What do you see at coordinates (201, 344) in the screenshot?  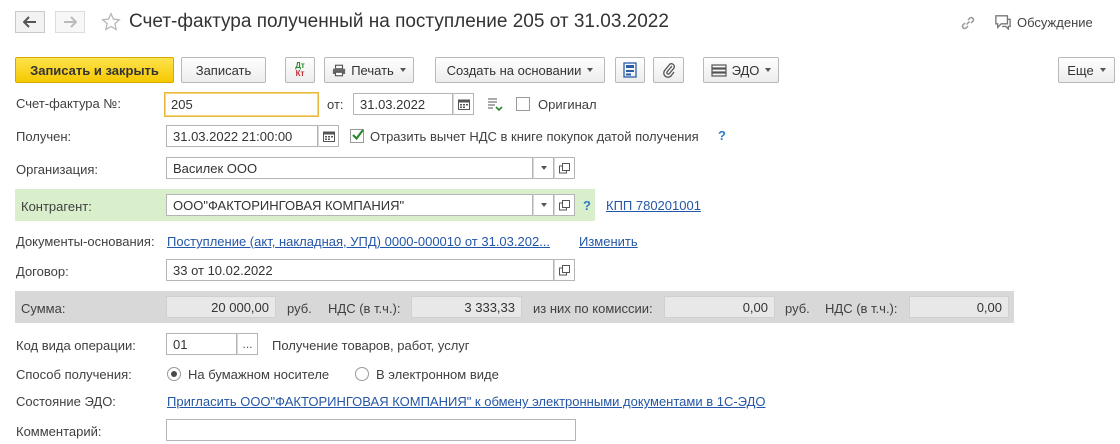 I see `op-code-input: 01` at bounding box center [201, 344].